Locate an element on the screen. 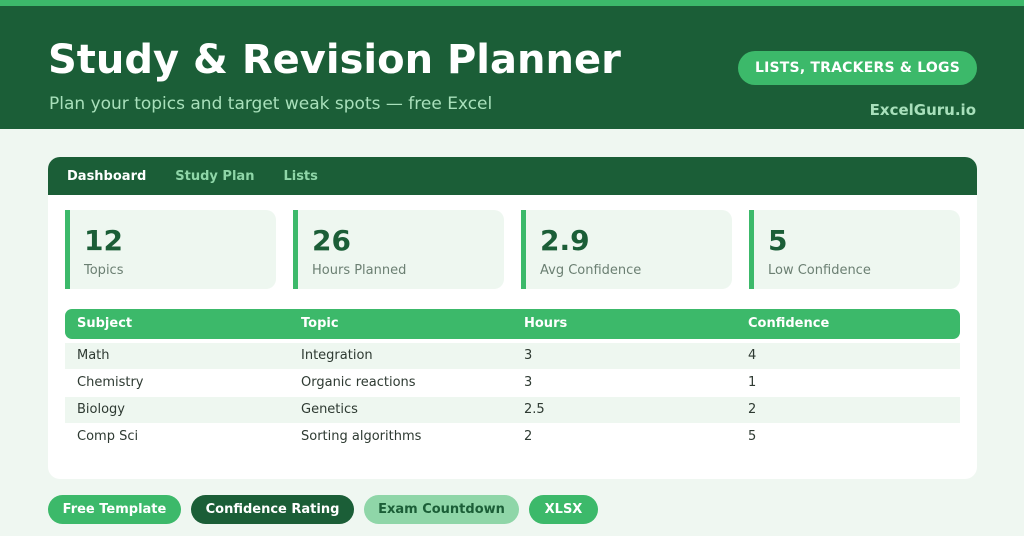 The height and width of the screenshot is (536, 1024). tag-confidence-rating: Confidence Rating is located at coordinates (272, 509).